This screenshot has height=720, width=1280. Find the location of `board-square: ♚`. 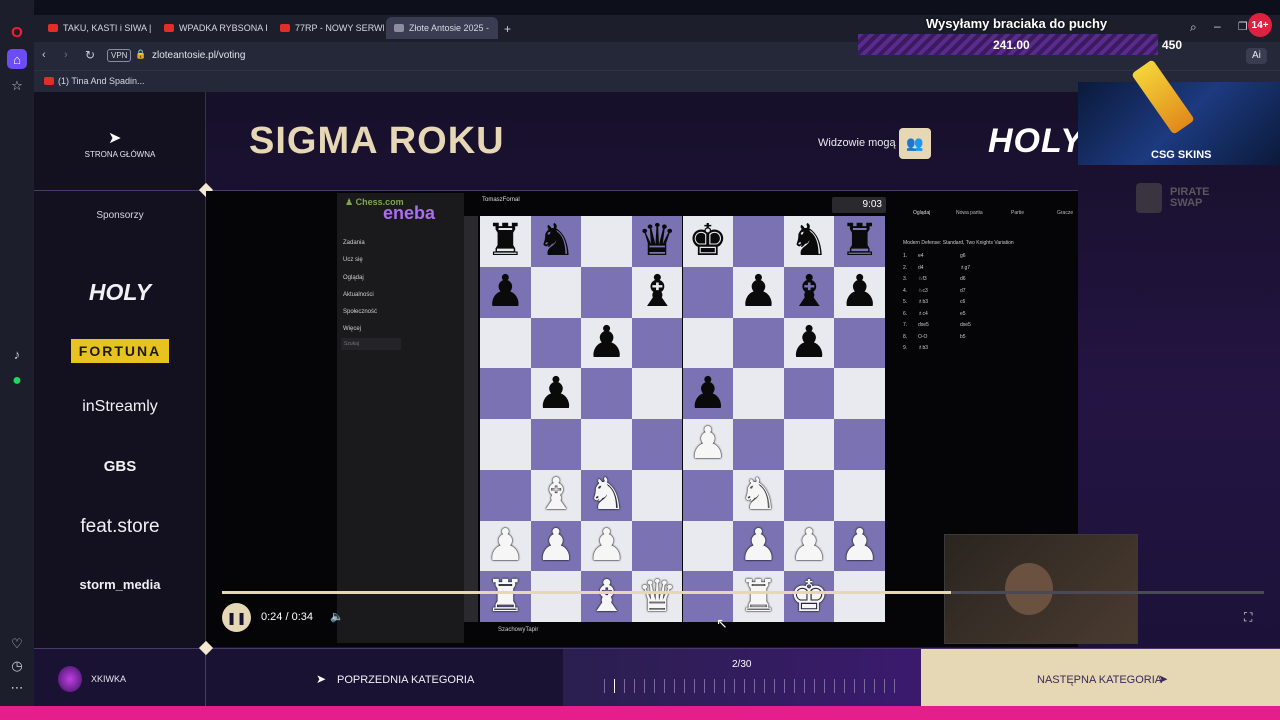

board-square: ♚ is located at coordinates (708, 241).